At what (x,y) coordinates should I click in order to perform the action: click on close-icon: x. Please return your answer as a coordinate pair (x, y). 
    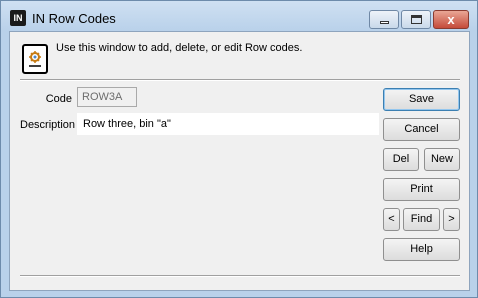
    Looking at the image, I should click on (451, 19).